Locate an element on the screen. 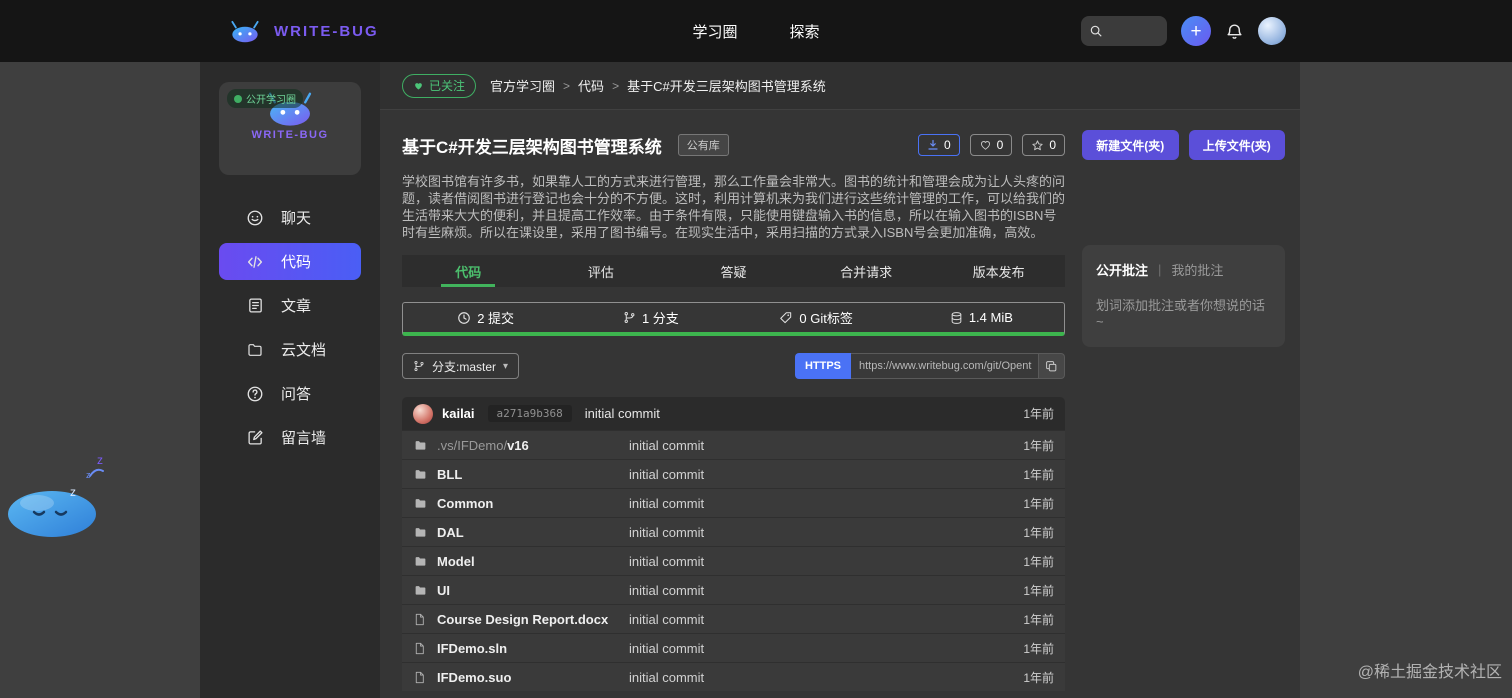 The width and height of the screenshot is (1512, 698). download-count: 0 is located at coordinates (947, 145).